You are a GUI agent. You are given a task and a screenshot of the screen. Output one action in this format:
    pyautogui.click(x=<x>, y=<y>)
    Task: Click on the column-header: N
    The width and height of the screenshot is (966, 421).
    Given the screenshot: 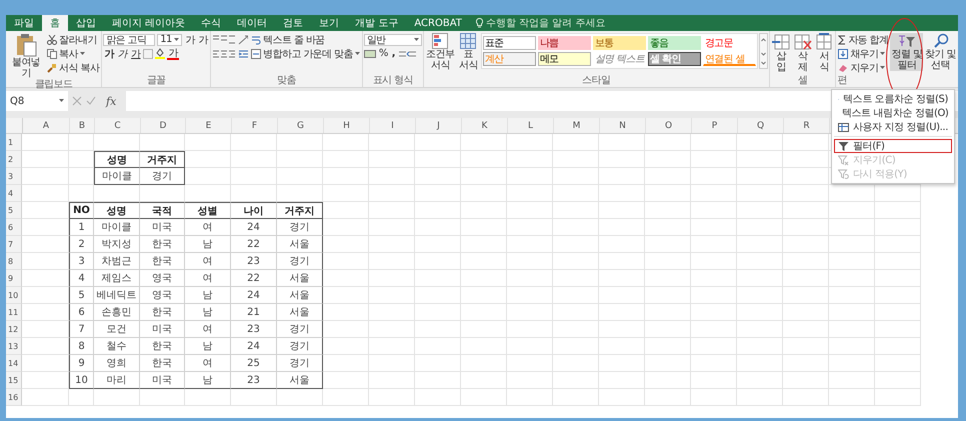 What is the action you would take?
    pyautogui.click(x=623, y=125)
    